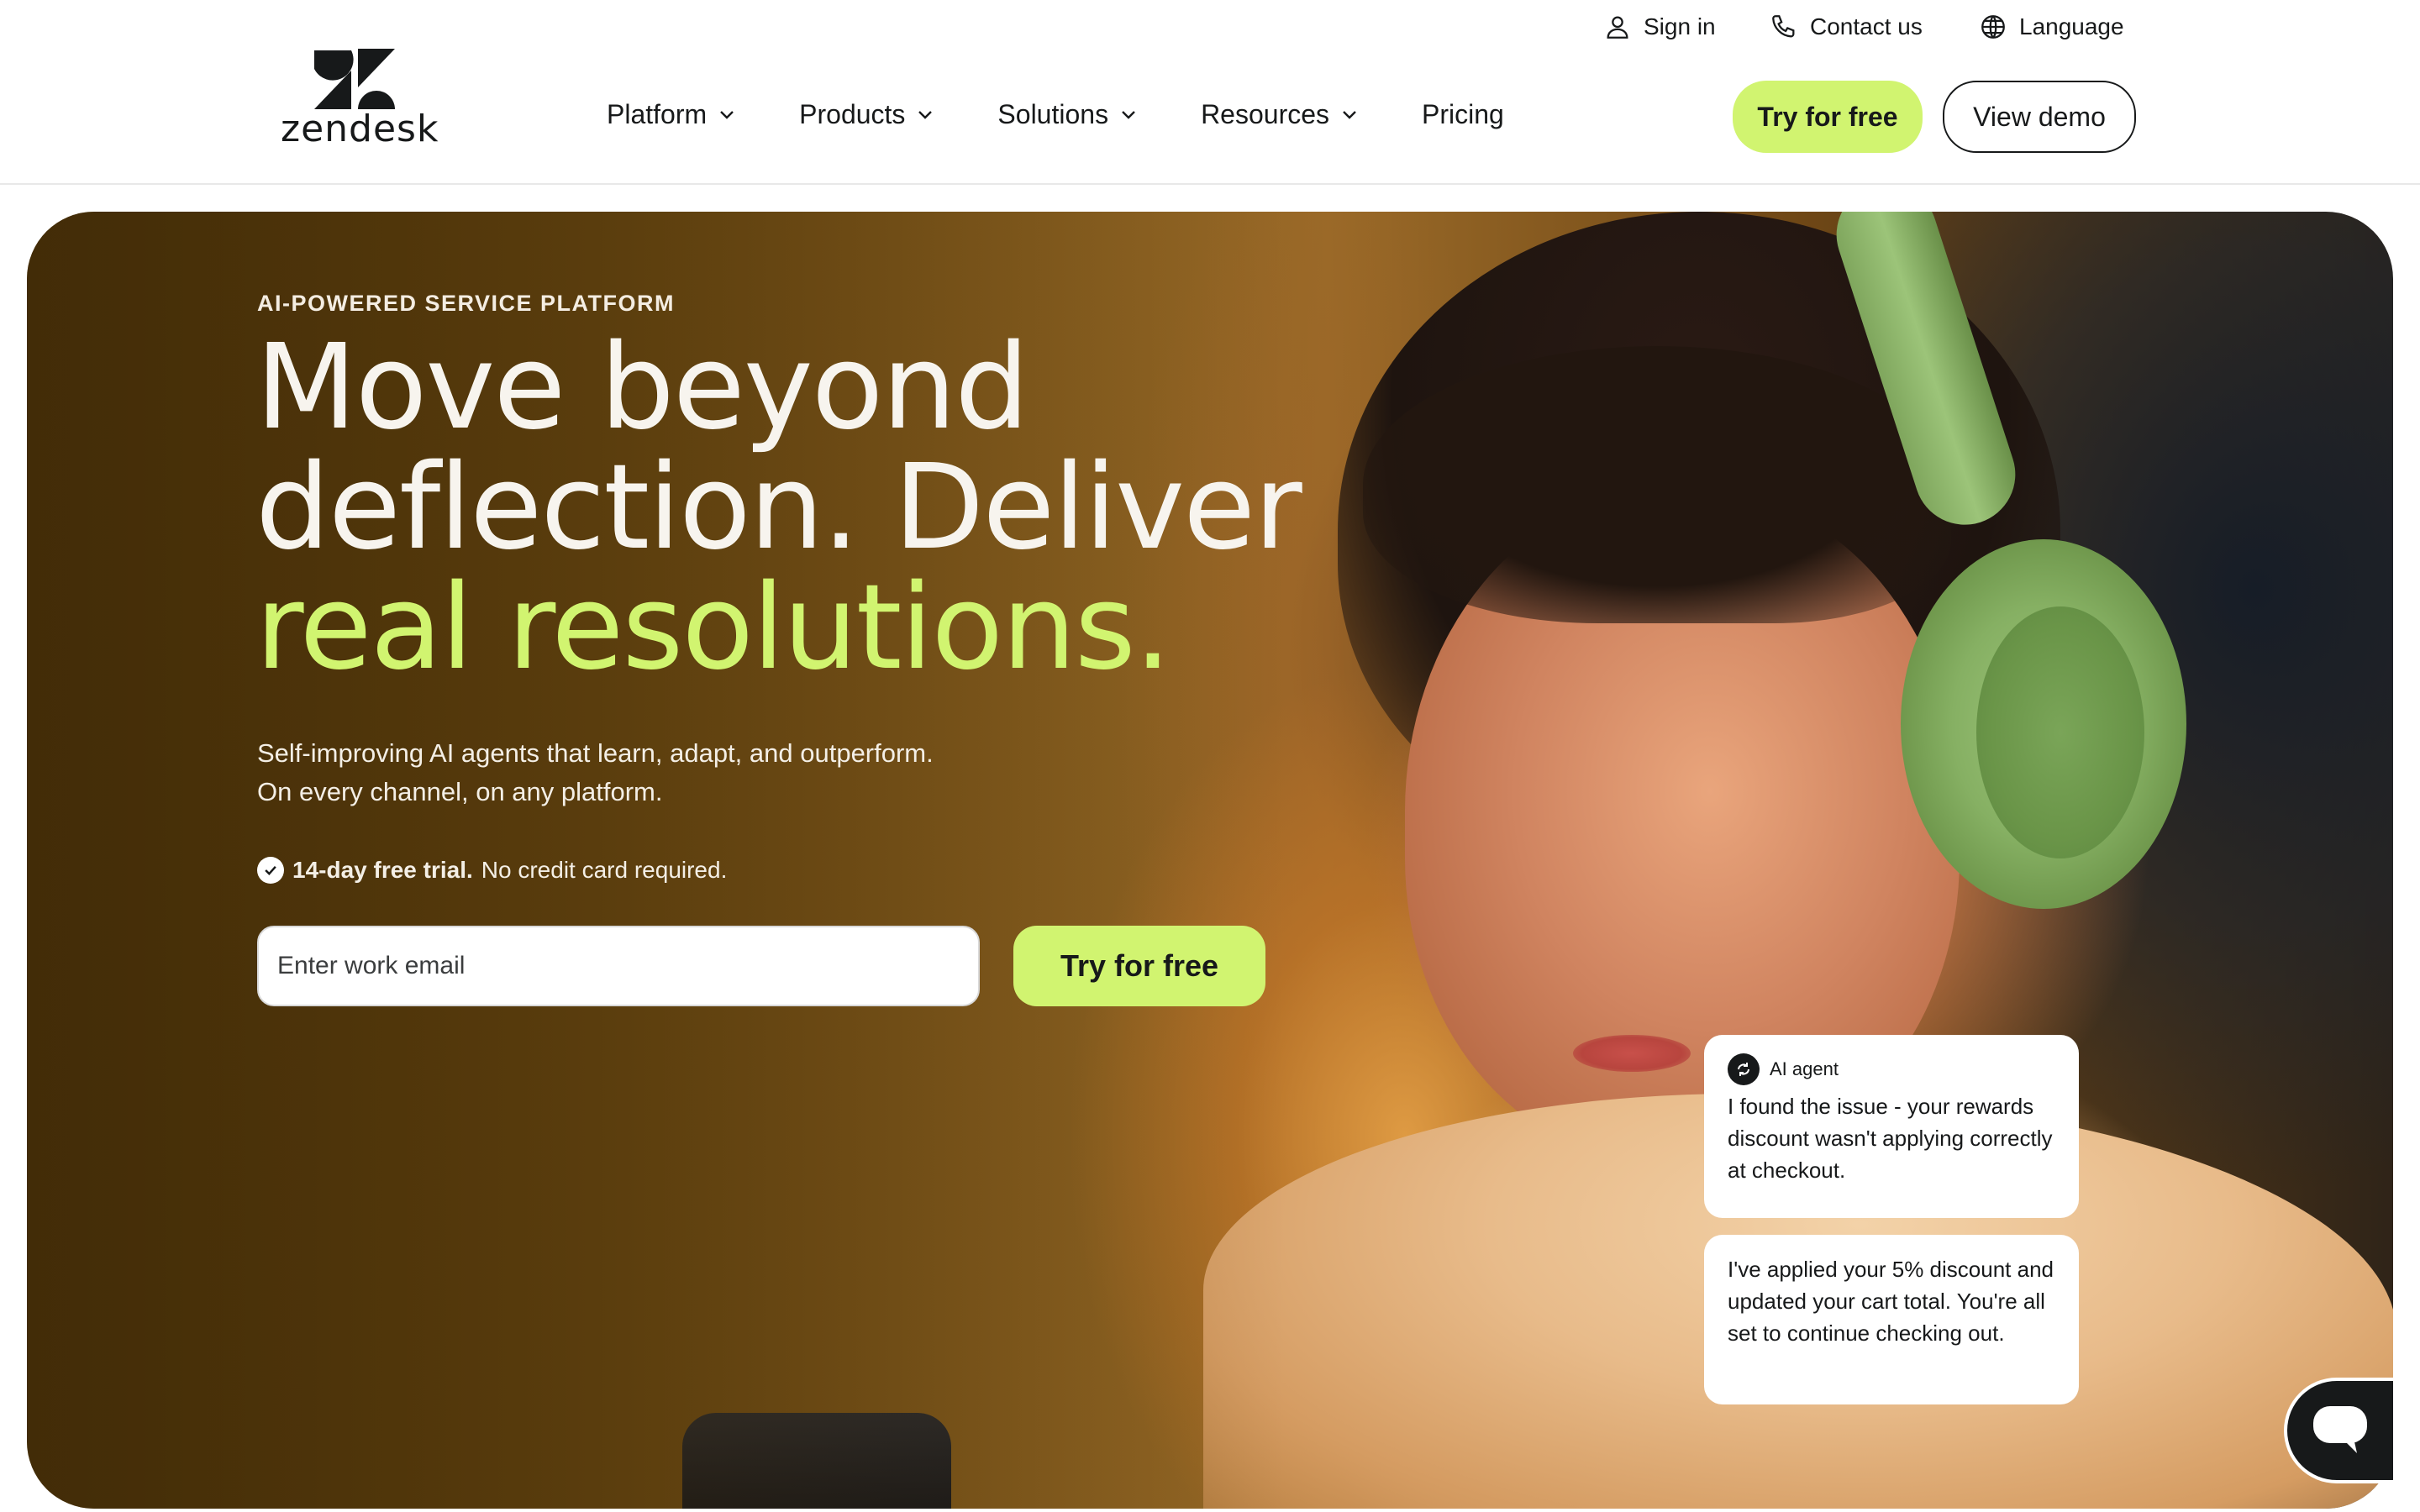 The image size is (2420, 1512). What do you see at coordinates (1993, 27) in the screenshot?
I see `globe-icon` at bounding box center [1993, 27].